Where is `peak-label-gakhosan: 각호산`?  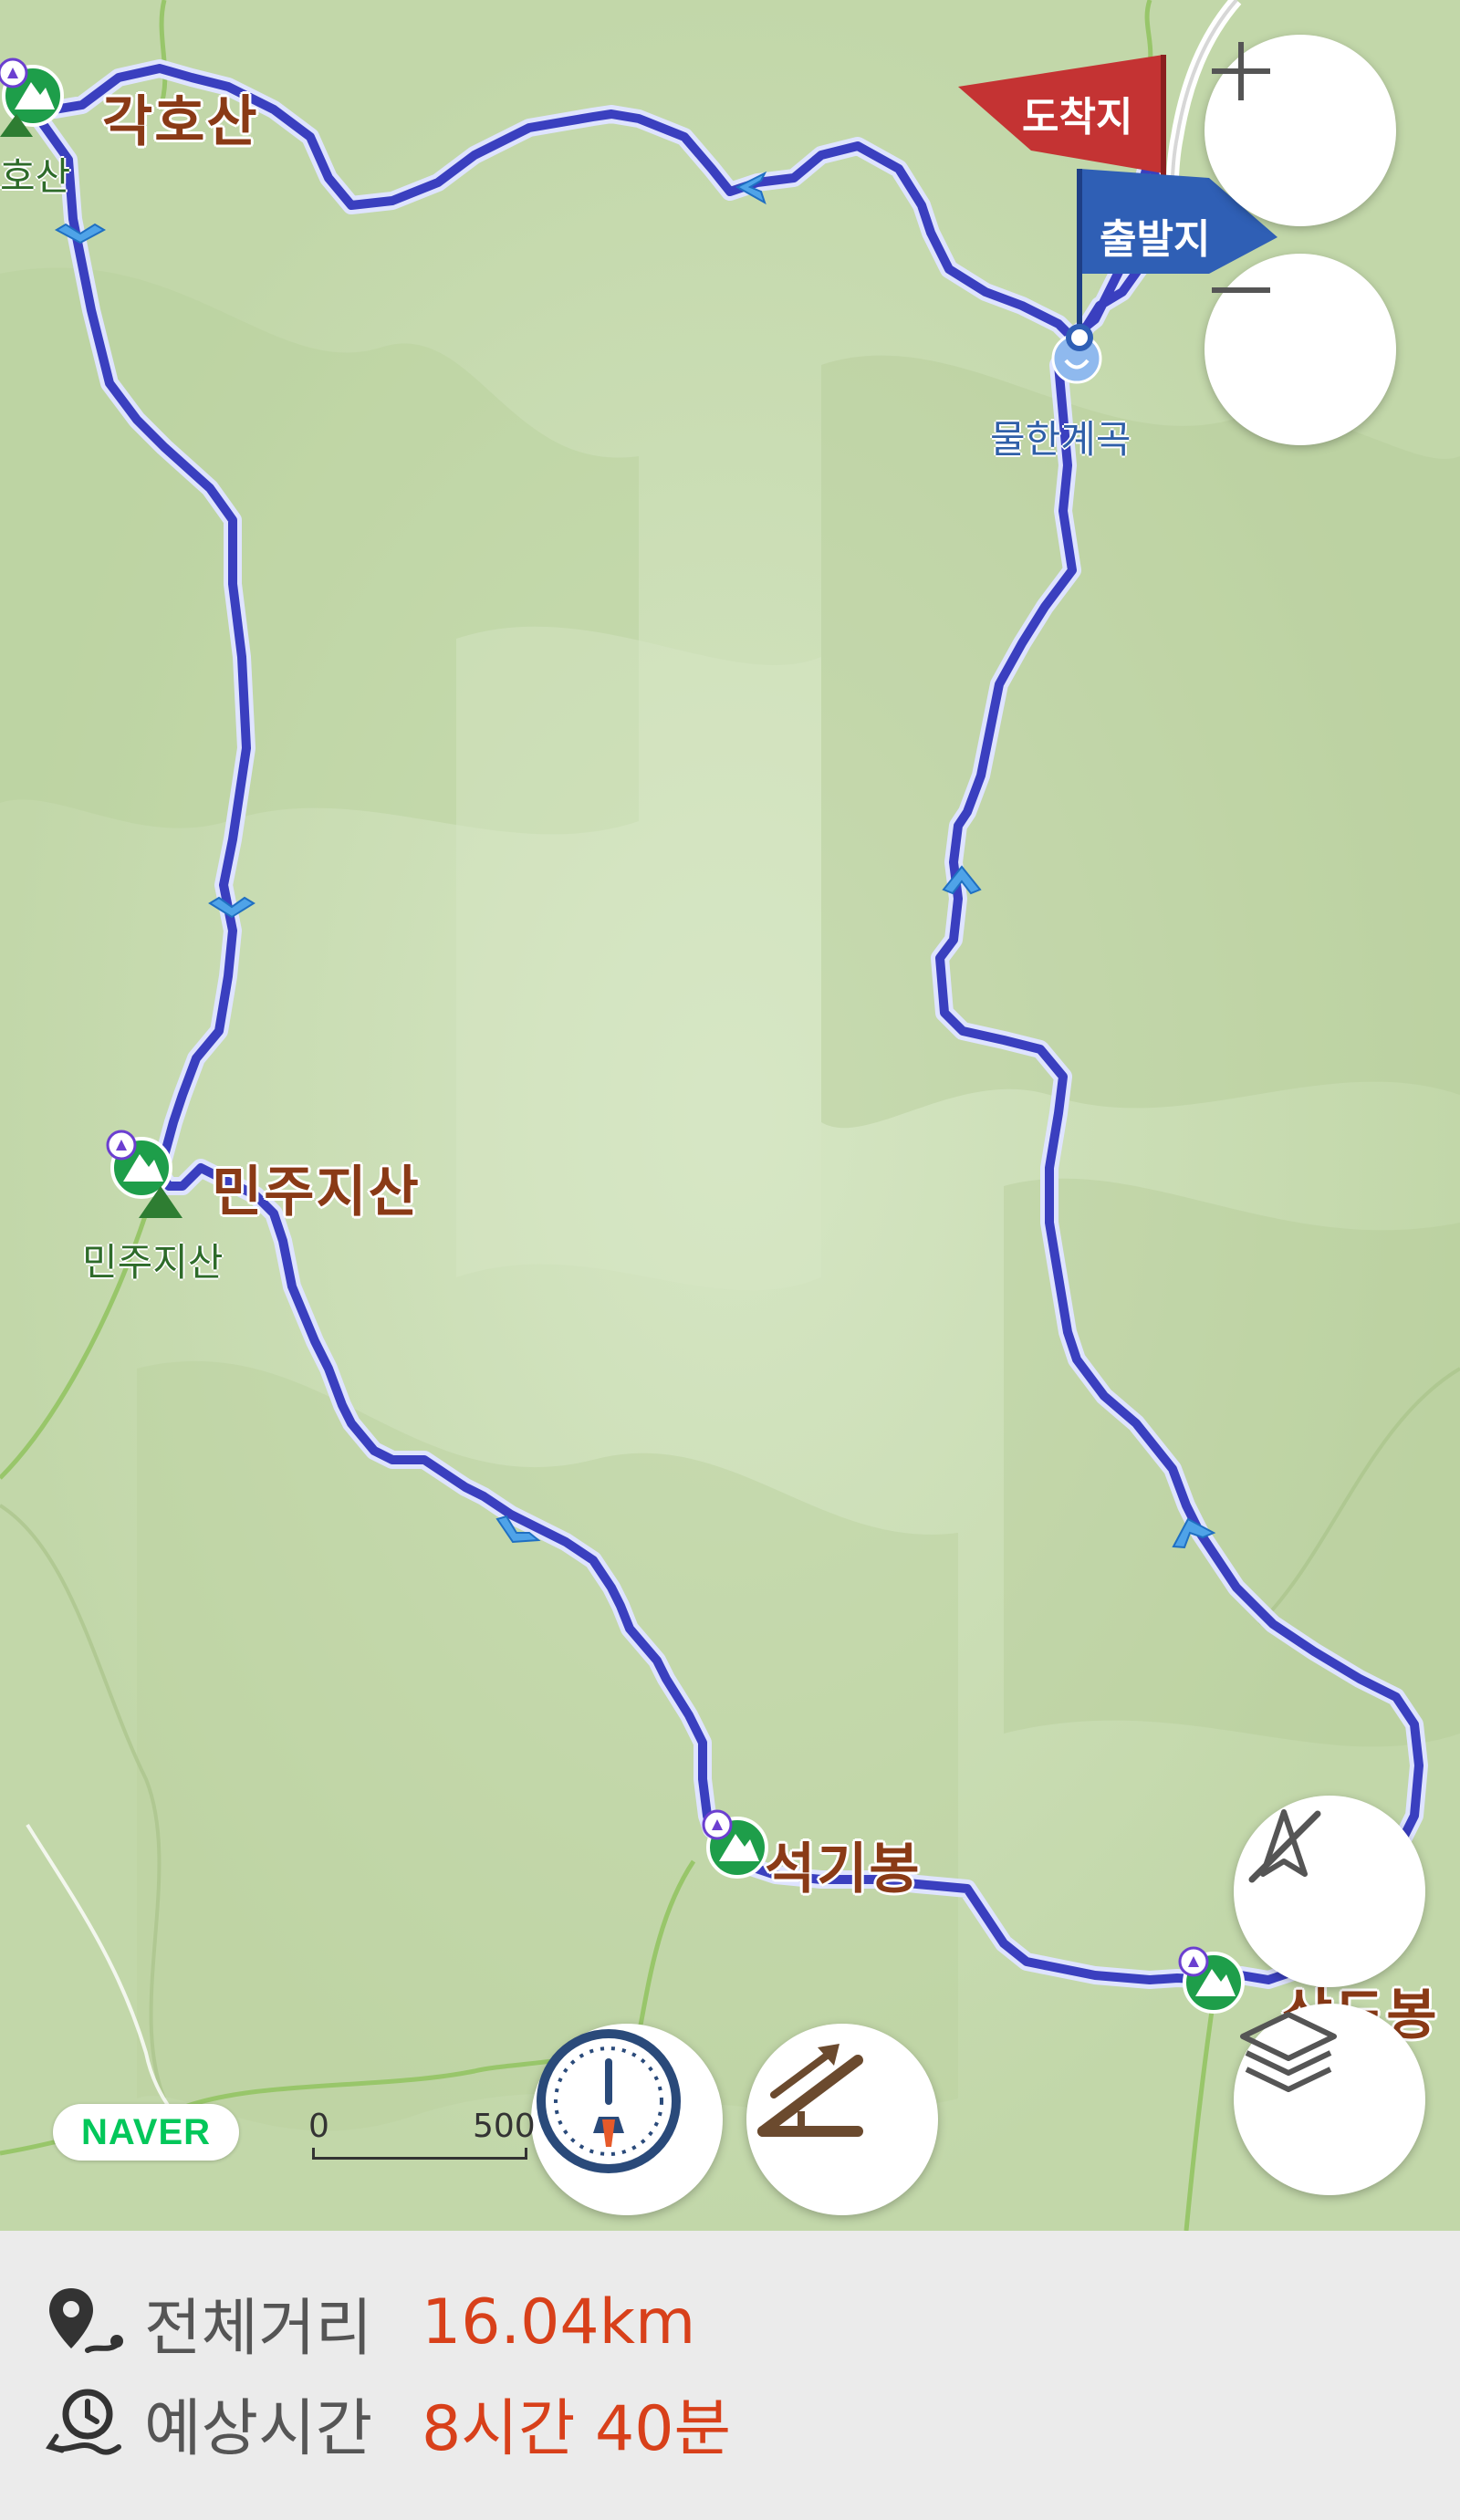 peak-label-gakhosan: 각호산 is located at coordinates (180, 122).